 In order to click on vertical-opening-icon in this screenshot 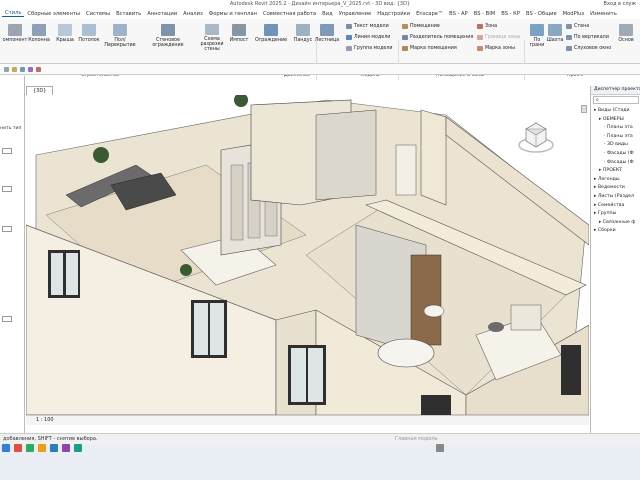, I will do `click(569, 37)`.